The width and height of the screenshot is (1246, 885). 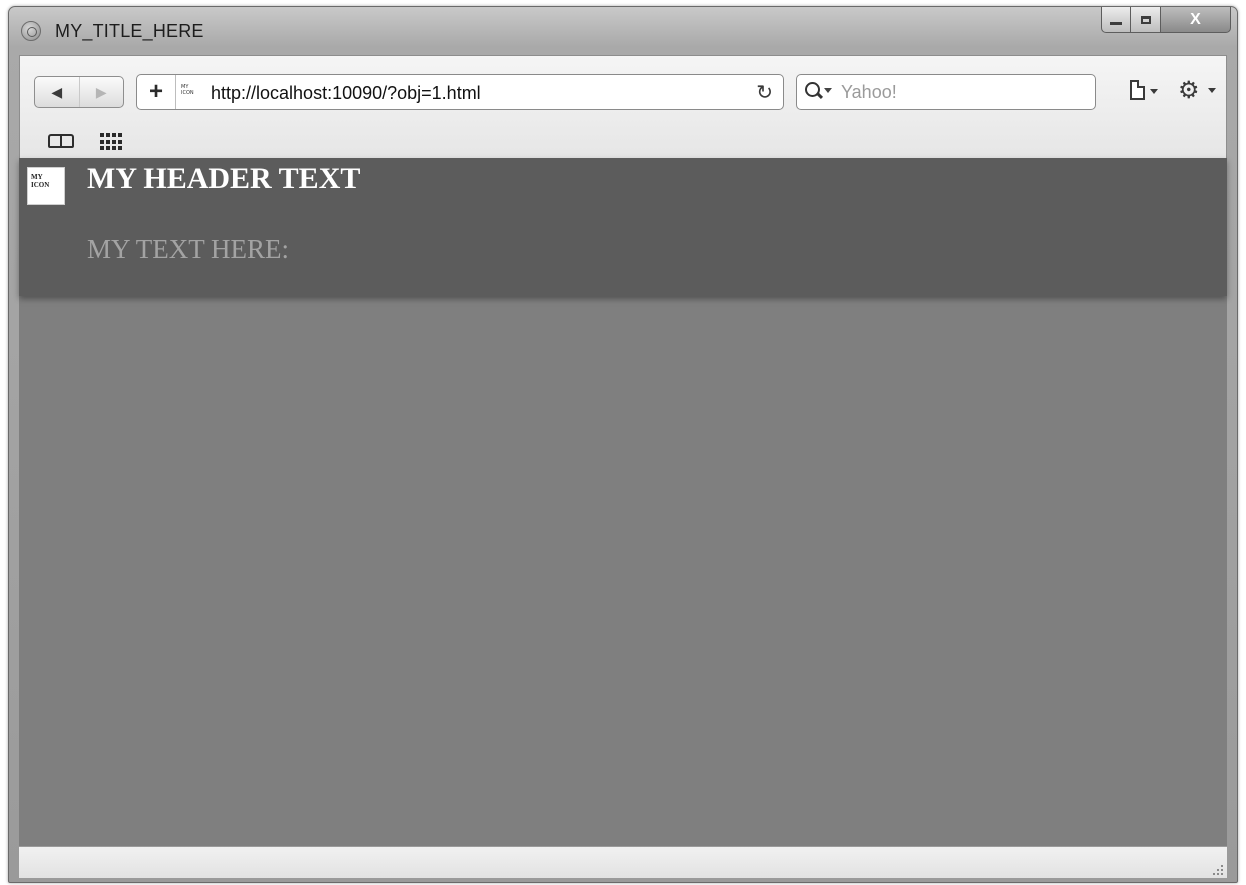 I want to click on settings-menu-button: ⚙, so click(x=1200, y=91).